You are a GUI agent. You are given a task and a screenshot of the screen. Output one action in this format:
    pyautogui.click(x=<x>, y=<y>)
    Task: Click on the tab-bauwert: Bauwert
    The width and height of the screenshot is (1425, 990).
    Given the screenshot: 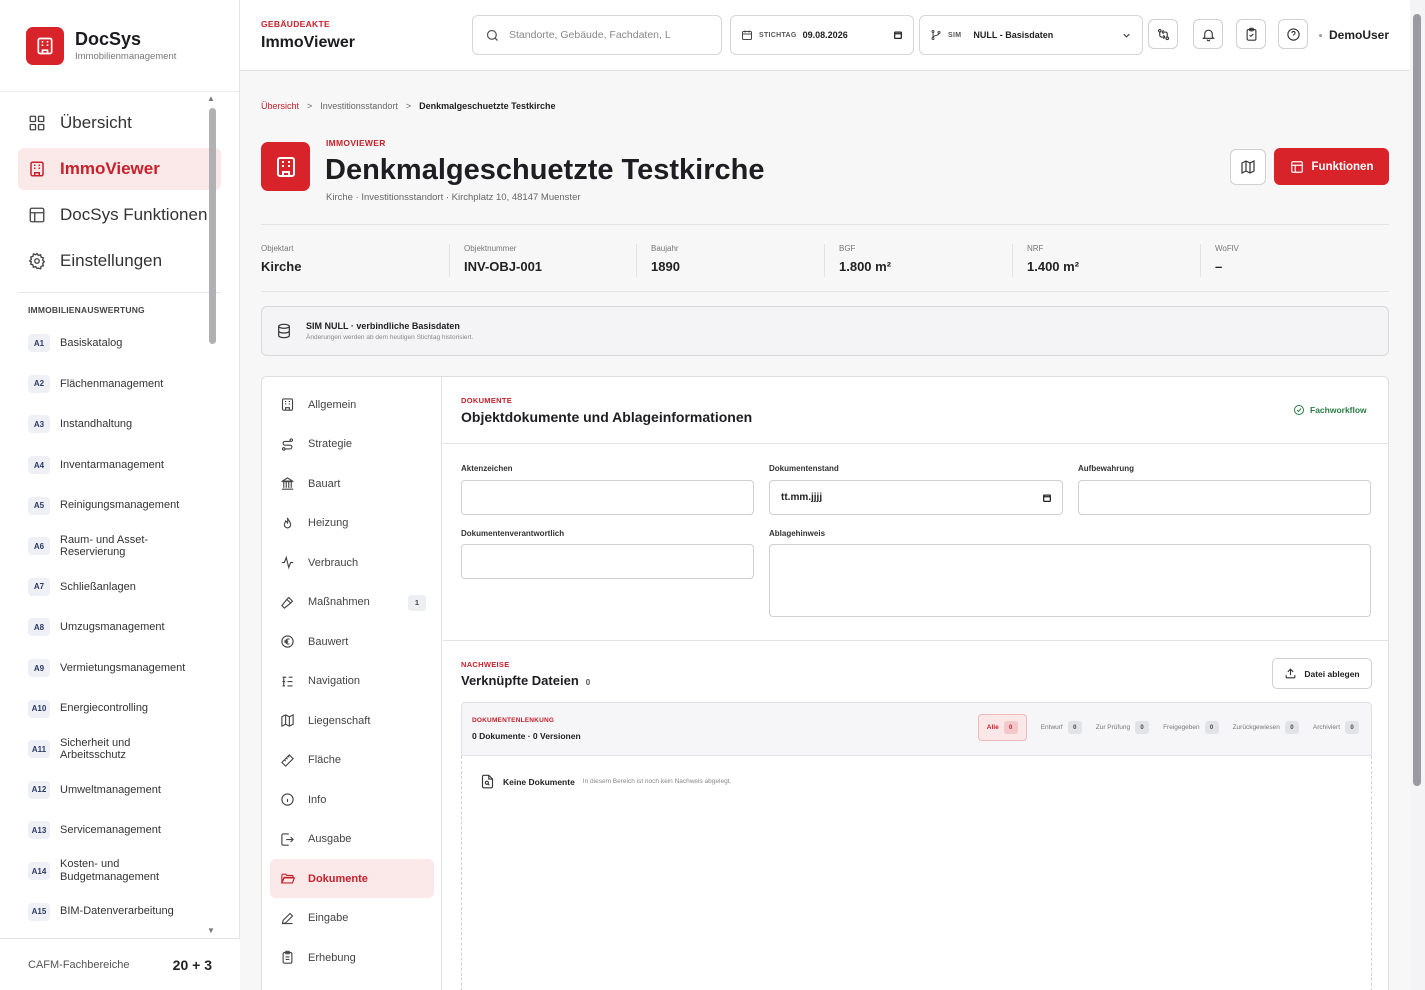 What is the action you would take?
    pyautogui.click(x=352, y=641)
    